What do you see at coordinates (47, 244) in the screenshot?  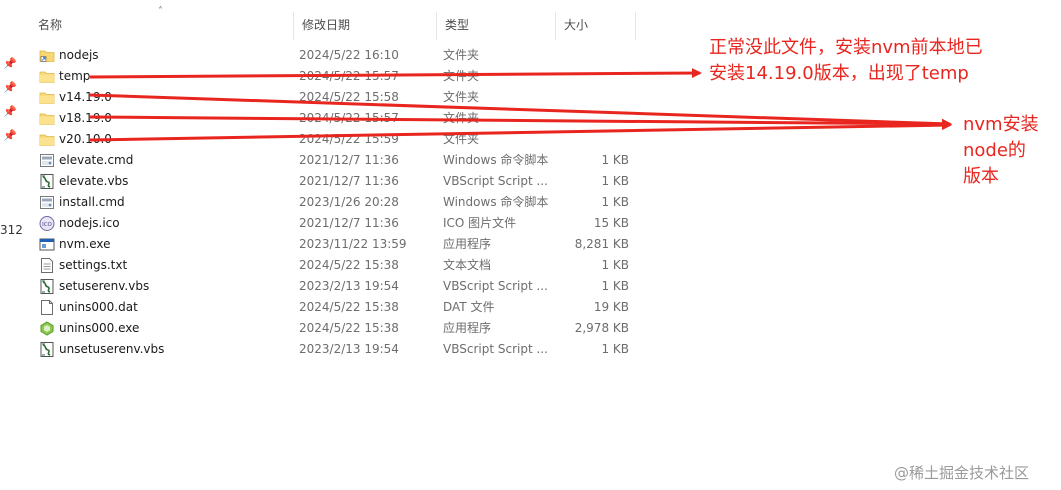 I see `exe-file-icon` at bounding box center [47, 244].